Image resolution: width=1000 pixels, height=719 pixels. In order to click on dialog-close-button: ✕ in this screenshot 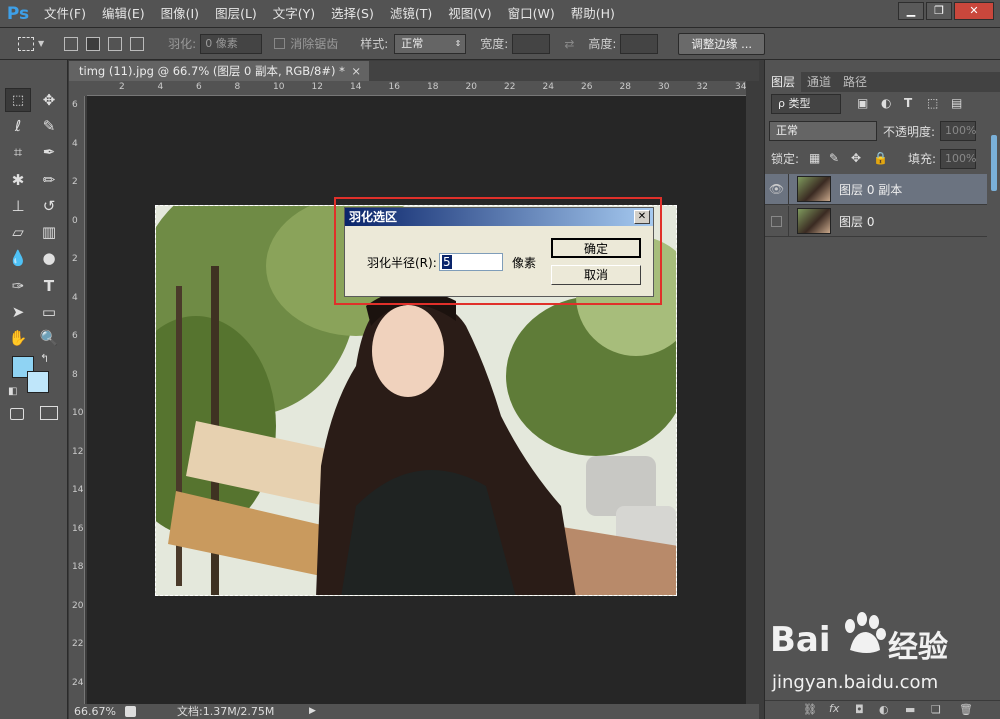, I will do `click(642, 217)`.